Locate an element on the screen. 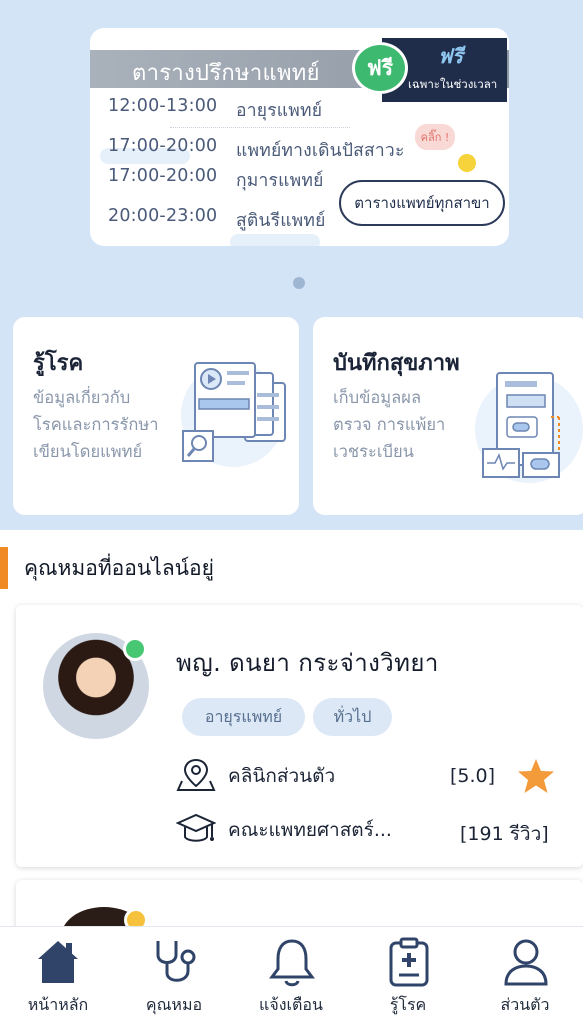 This screenshot has width=583, height=1024. section-accent-bar is located at coordinates (4, 568).